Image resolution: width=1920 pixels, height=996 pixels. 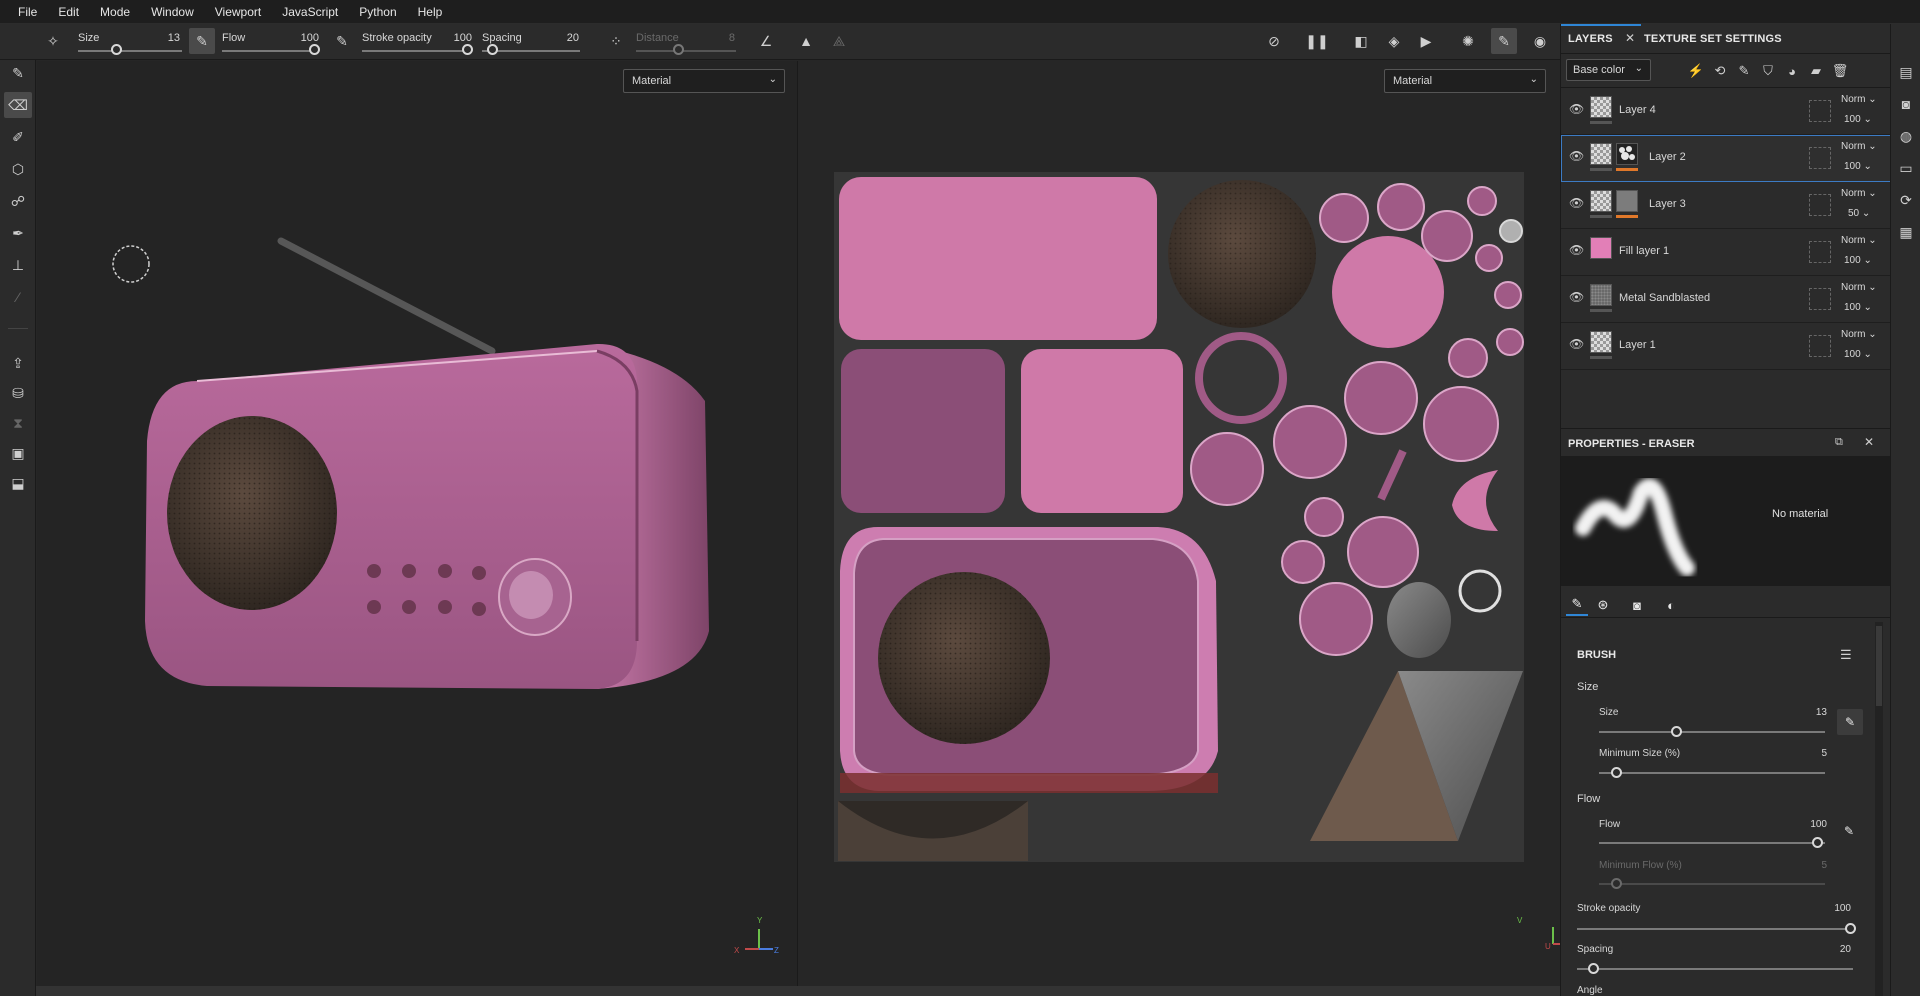 I want to click on flow-slider, so click(x=270, y=51).